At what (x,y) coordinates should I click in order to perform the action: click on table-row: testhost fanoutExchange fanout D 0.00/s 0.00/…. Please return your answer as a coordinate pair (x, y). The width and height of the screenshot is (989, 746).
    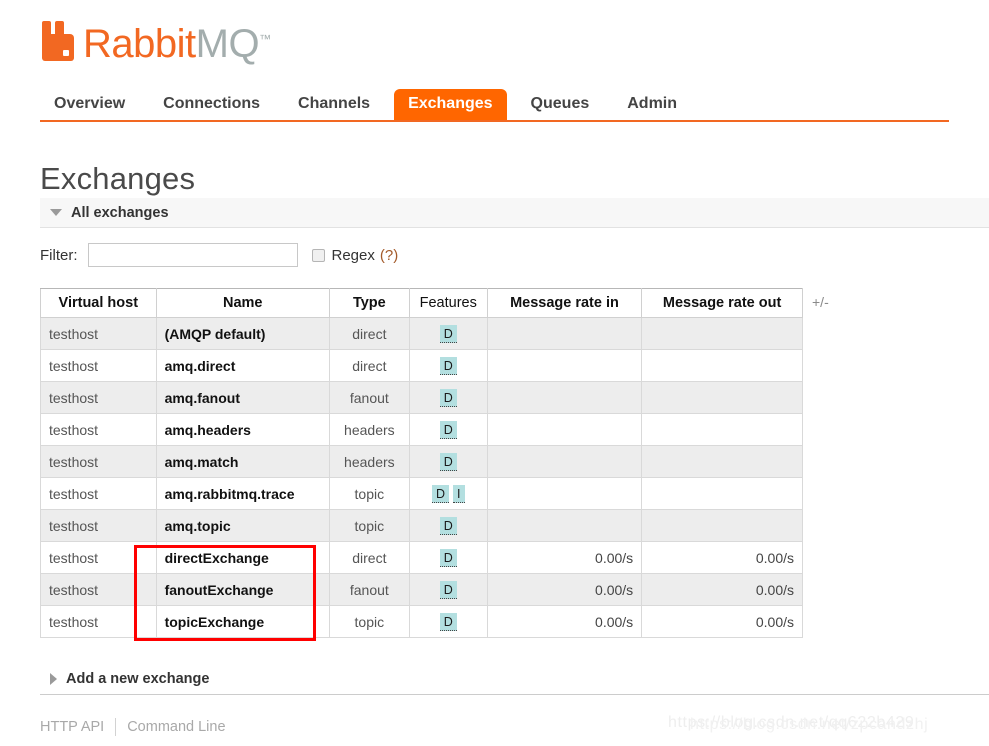
    Looking at the image, I should click on (421, 589).